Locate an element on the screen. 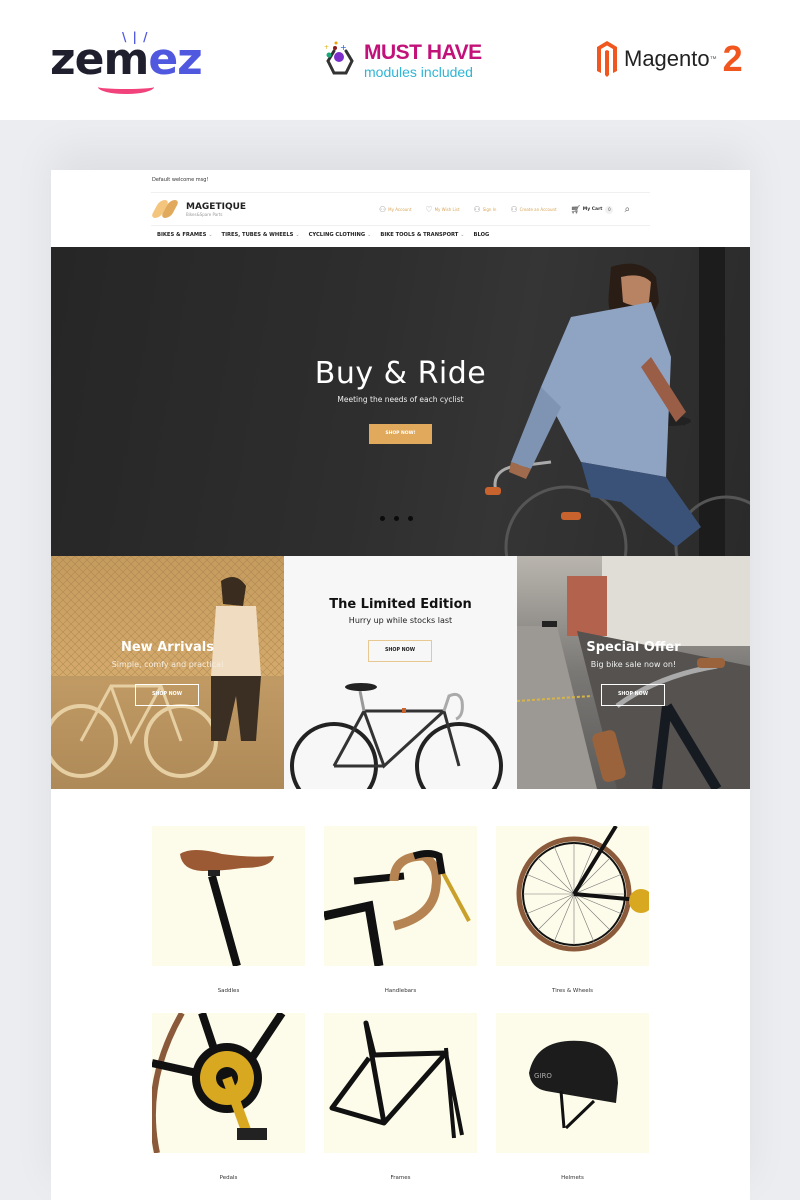 The height and width of the screenshot is (1200, 800). category-image-tires-wheels is located at coordinates (572, 896).